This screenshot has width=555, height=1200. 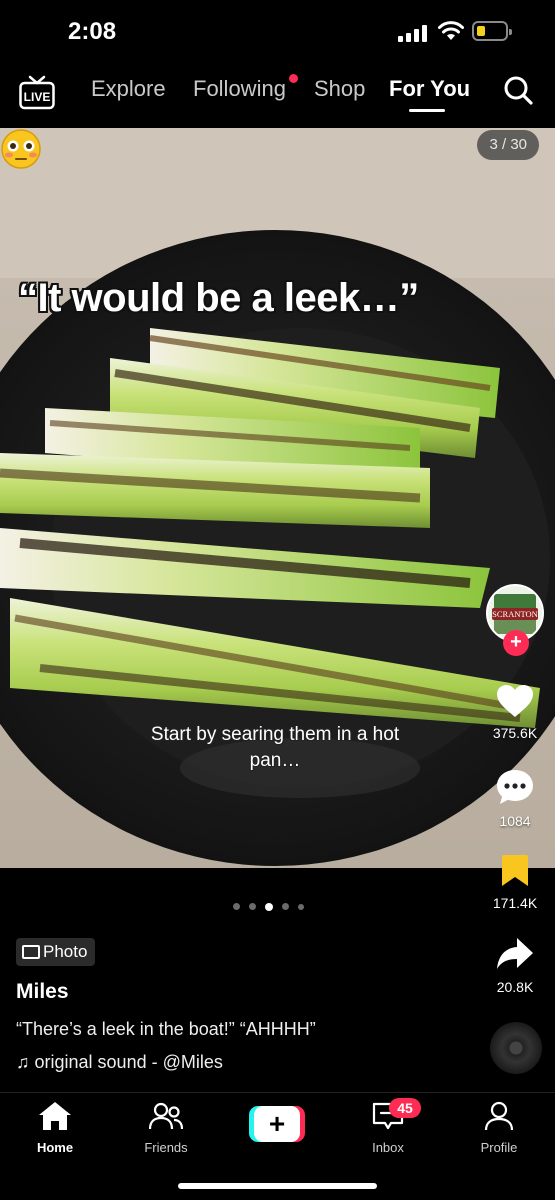 I want to click on bookmark-count: 171.4K, so click(x=515, y=903).